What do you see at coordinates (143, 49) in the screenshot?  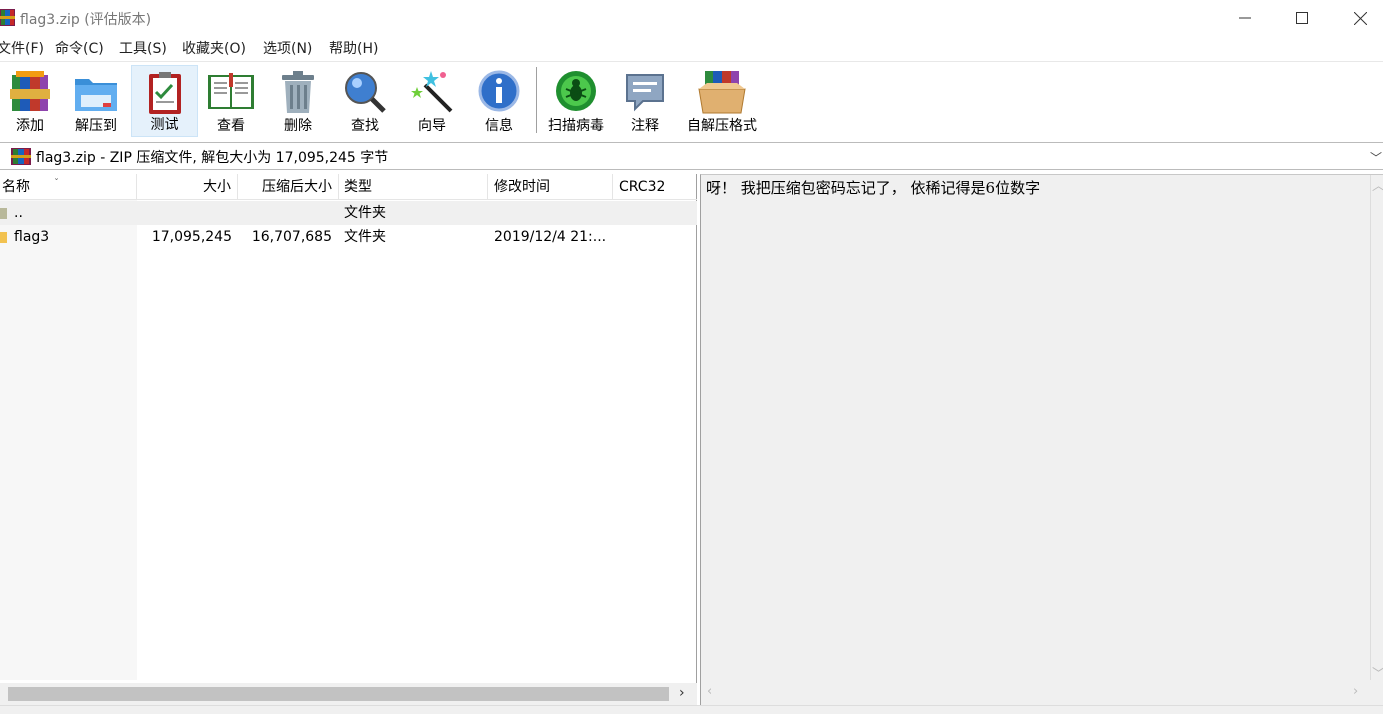 I see `menu-tools: 工具(S)` at bounding box center [143, 49].